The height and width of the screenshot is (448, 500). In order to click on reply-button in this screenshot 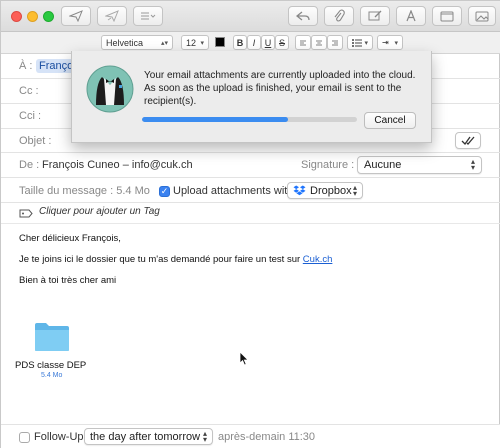, I will do `click(303, 16)`.